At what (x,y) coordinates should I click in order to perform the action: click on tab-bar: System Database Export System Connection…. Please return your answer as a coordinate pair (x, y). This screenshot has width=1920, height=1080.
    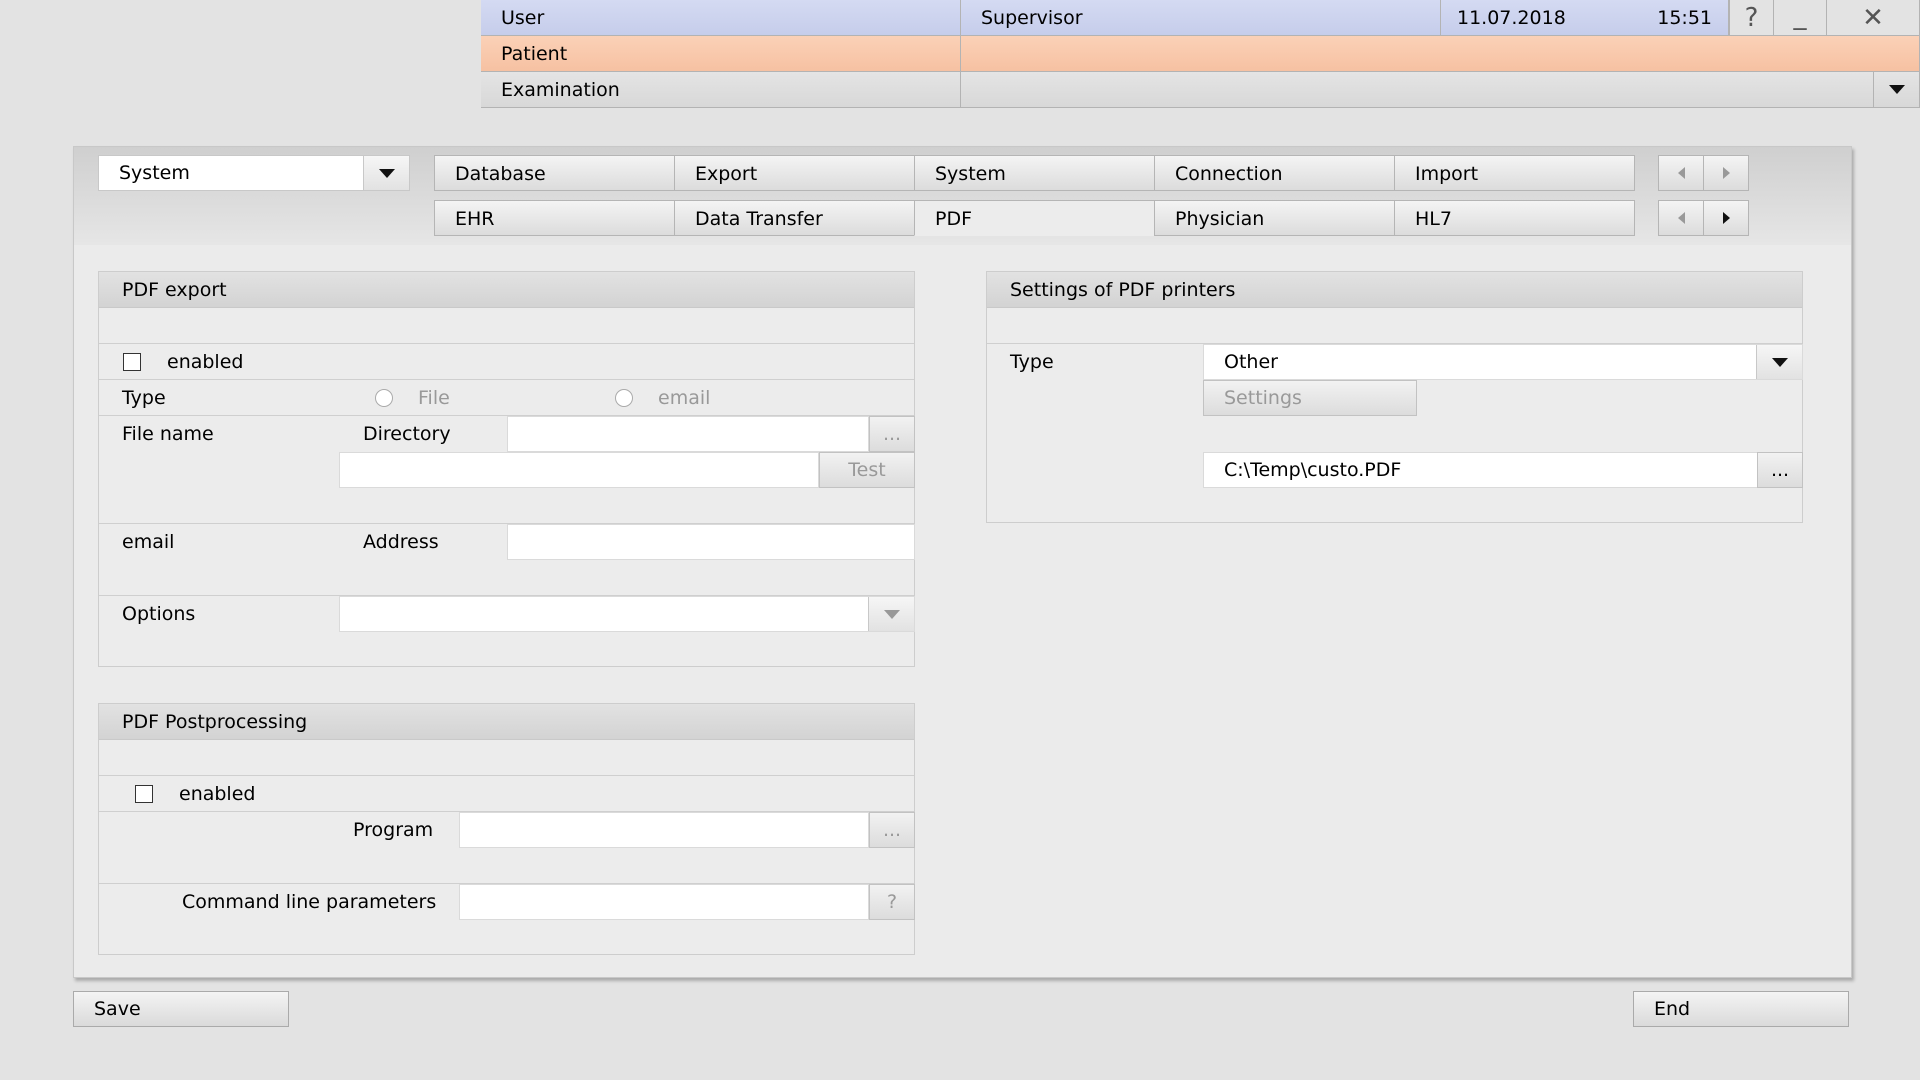
    Looking at the image, I should click on (962, 196).